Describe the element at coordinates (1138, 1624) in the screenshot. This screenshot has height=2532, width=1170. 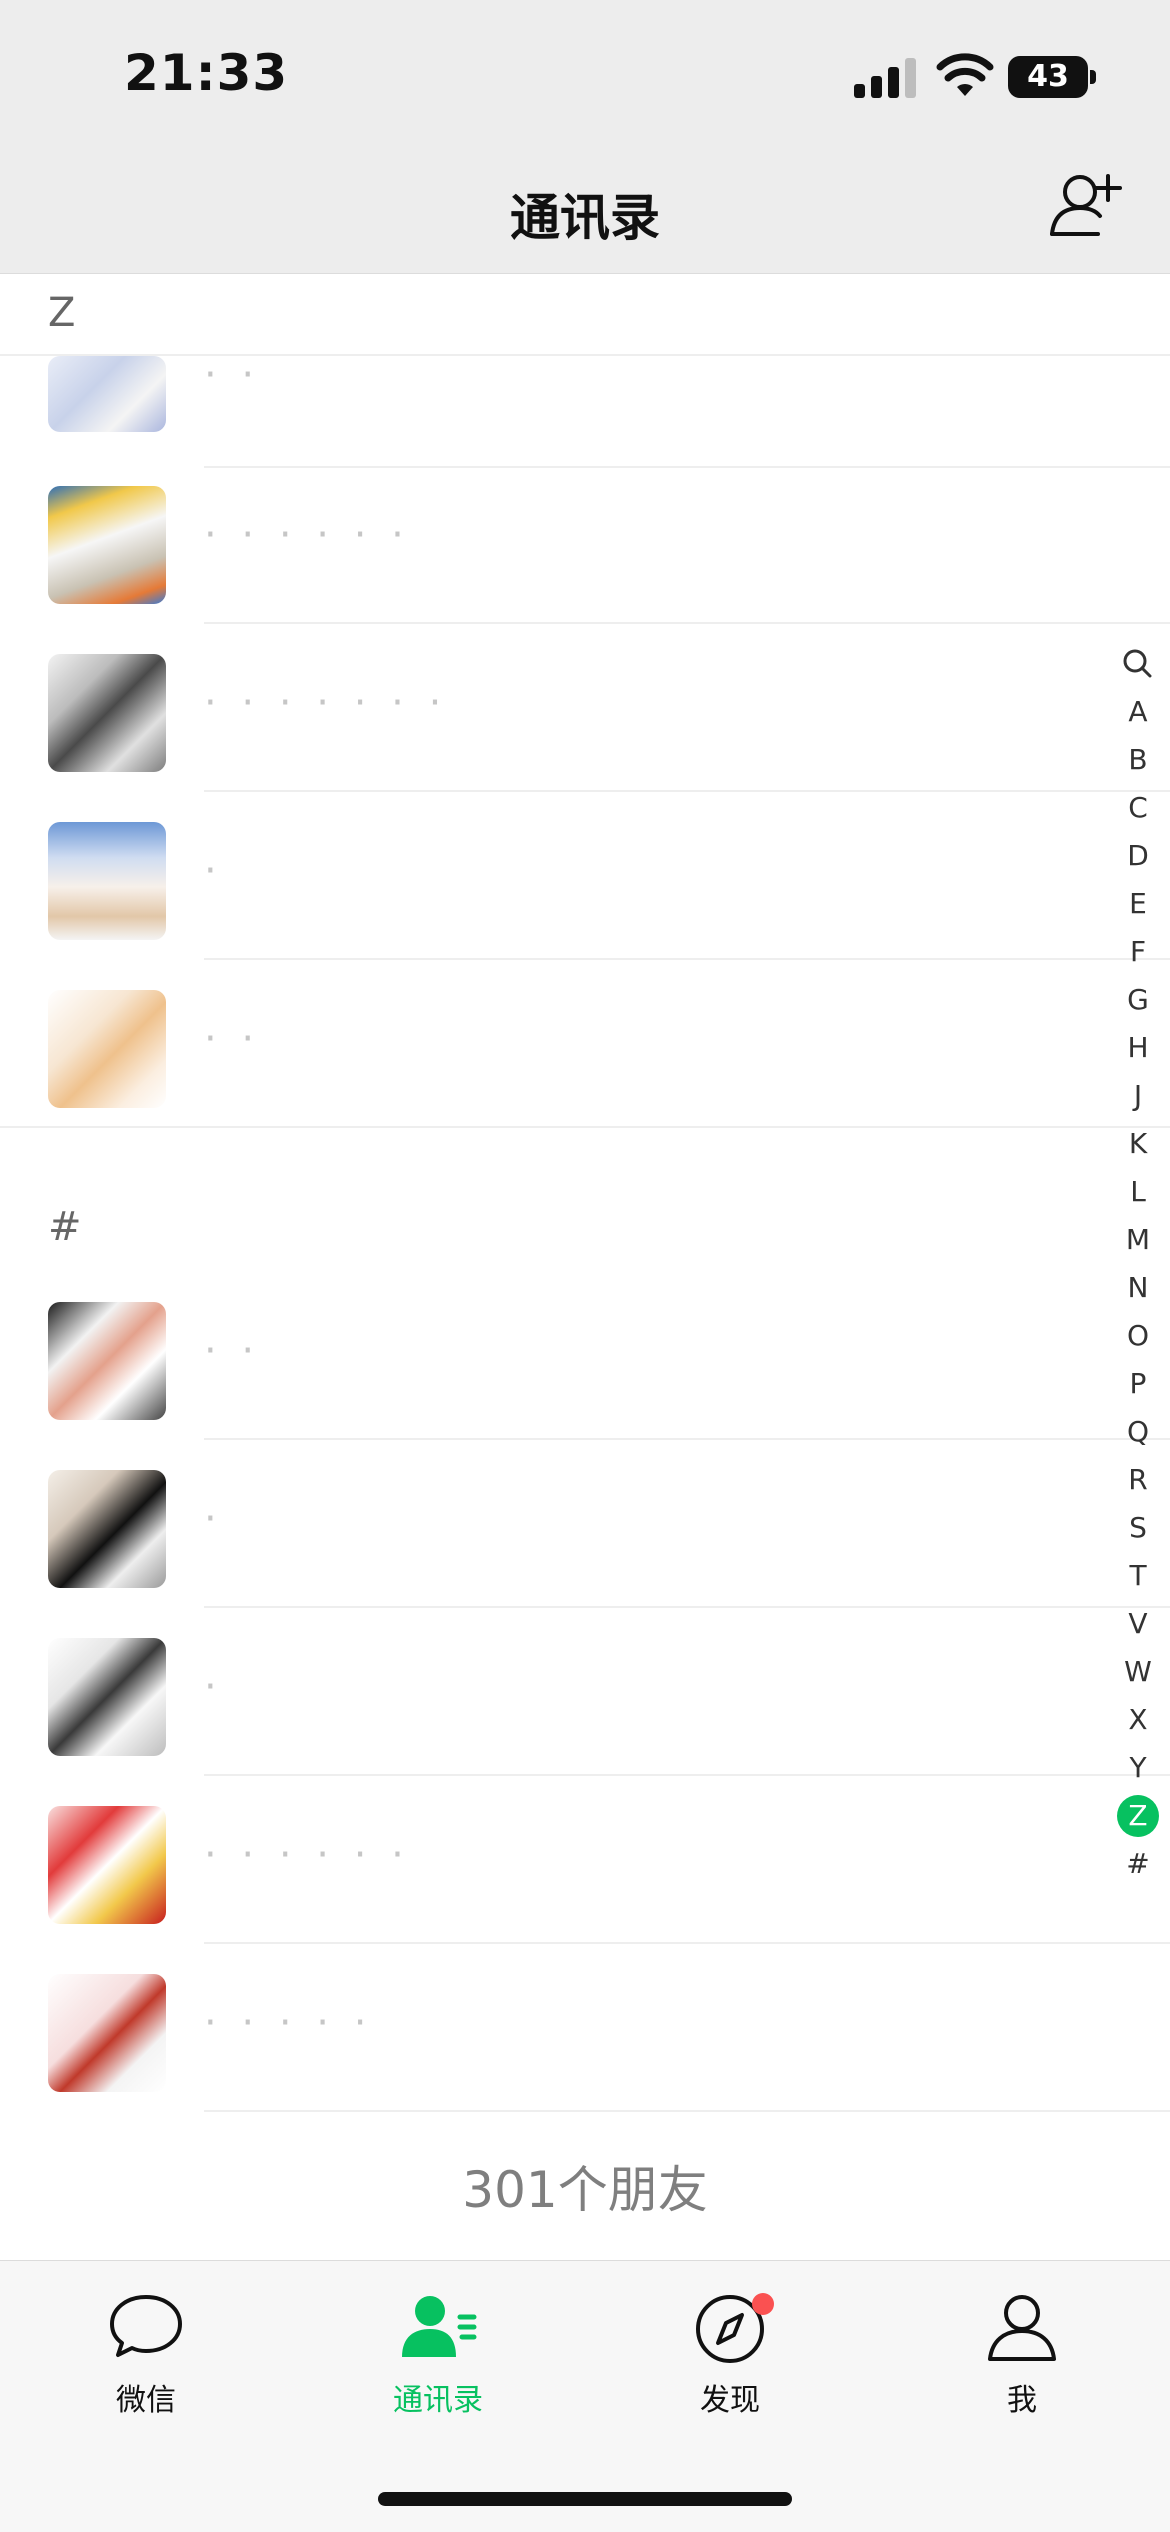
I see `index-letter-v: V` at that location.